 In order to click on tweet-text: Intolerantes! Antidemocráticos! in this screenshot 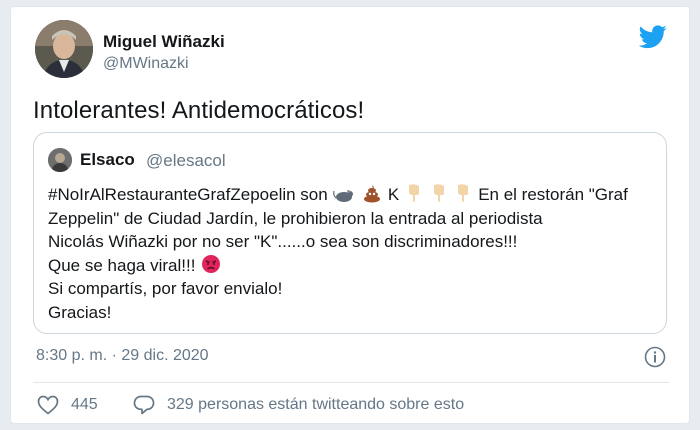, I will do `click(199, 110)`.